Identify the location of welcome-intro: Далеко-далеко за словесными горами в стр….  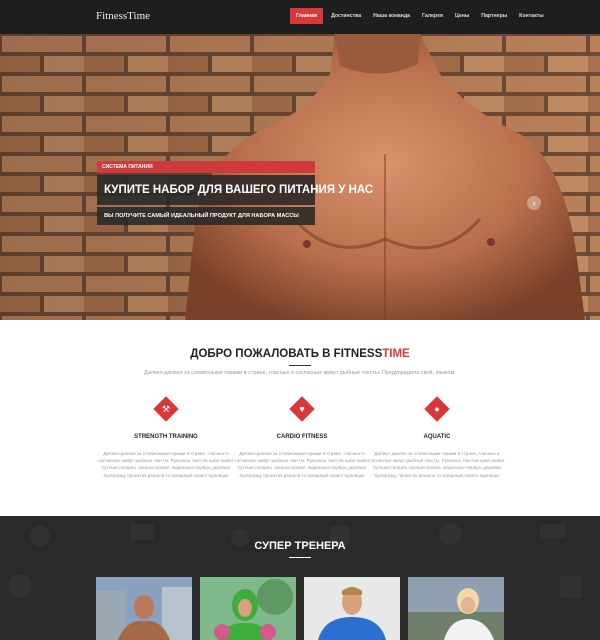
(300, 373).